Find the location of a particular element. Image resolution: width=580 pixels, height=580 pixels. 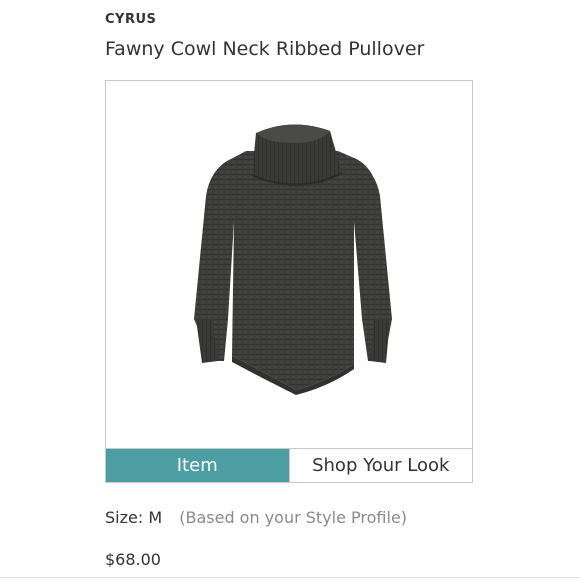

size-info: Size: M (Based on your Style Profile) is located at coordinates (256, 517).